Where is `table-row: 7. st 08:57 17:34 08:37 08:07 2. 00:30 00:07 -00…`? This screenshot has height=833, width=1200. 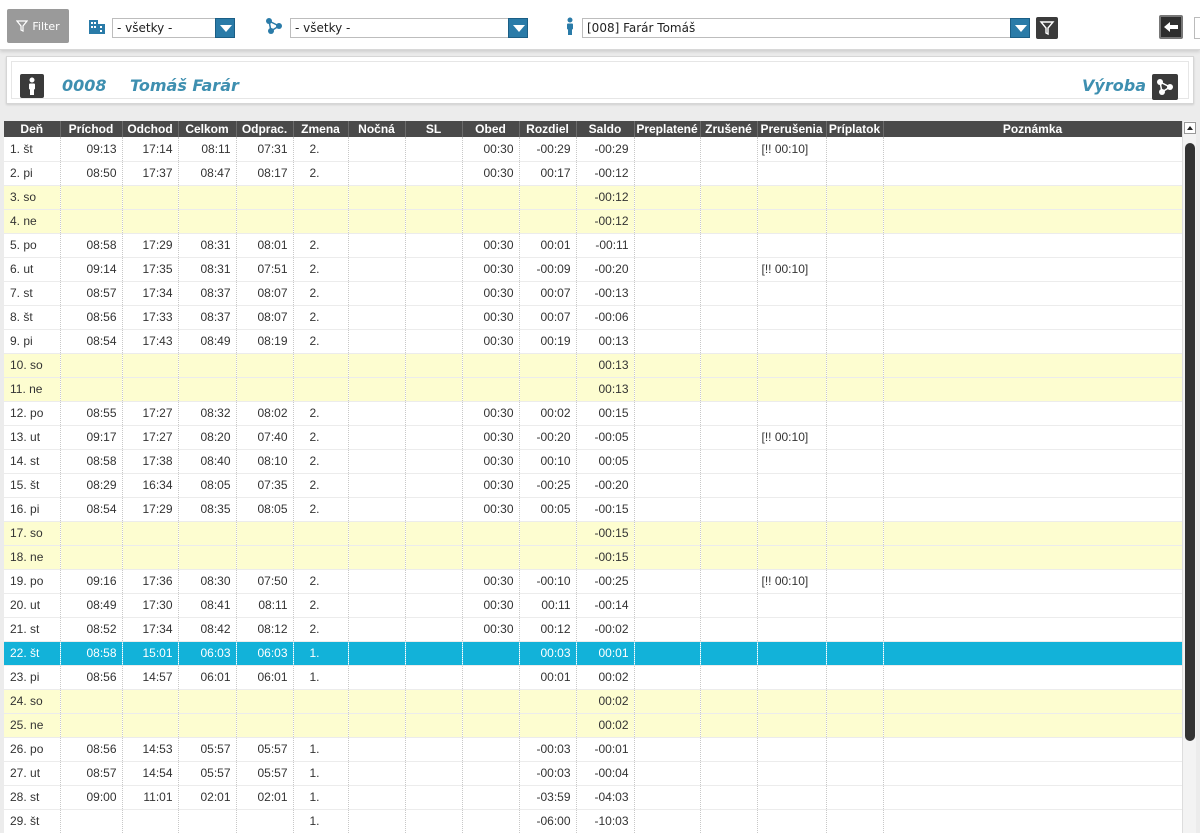 table-row: 7. st 08:57 17:34 08:37 08:07 2. 00:30 00:07 -00… is located at coordinates (593, 293).